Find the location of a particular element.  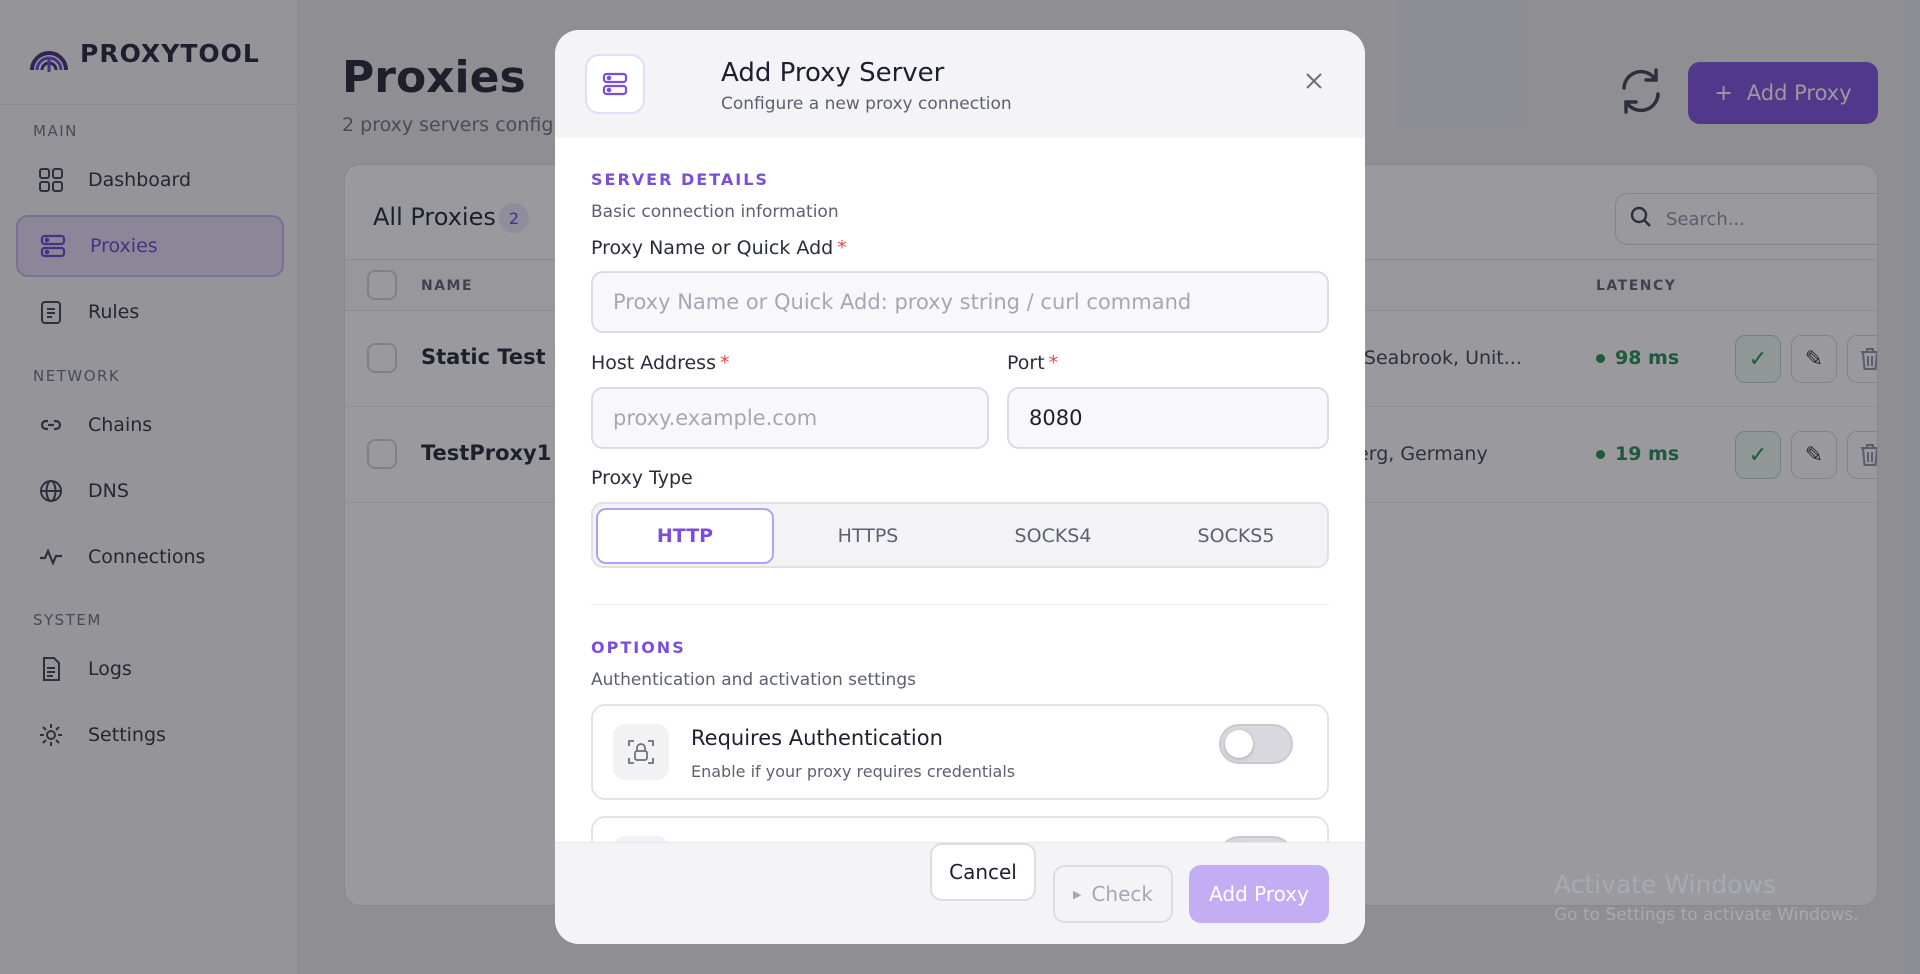

dialog-subtitle: Configure a new proxy connection is located at coordinates (866, 104).